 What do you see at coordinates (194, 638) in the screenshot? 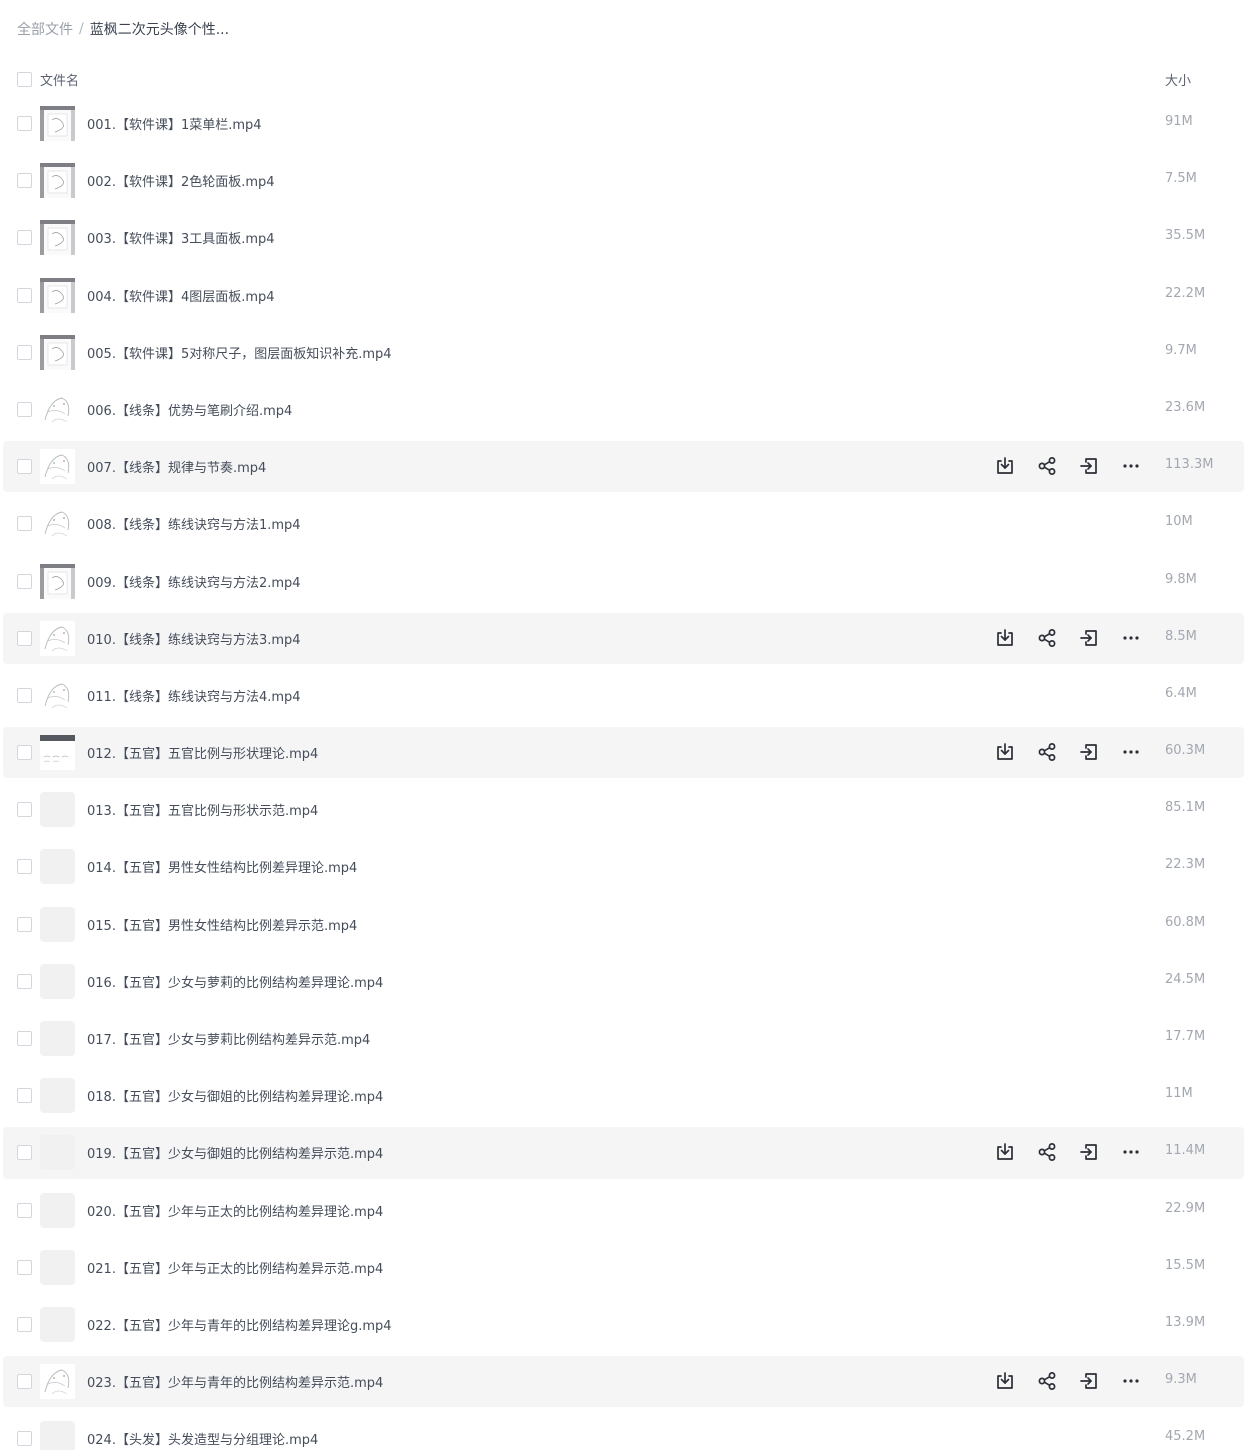
I see `file-name: 010.【线条】练线诀窍与方法3.mp4` at bounding box center [194, 638].